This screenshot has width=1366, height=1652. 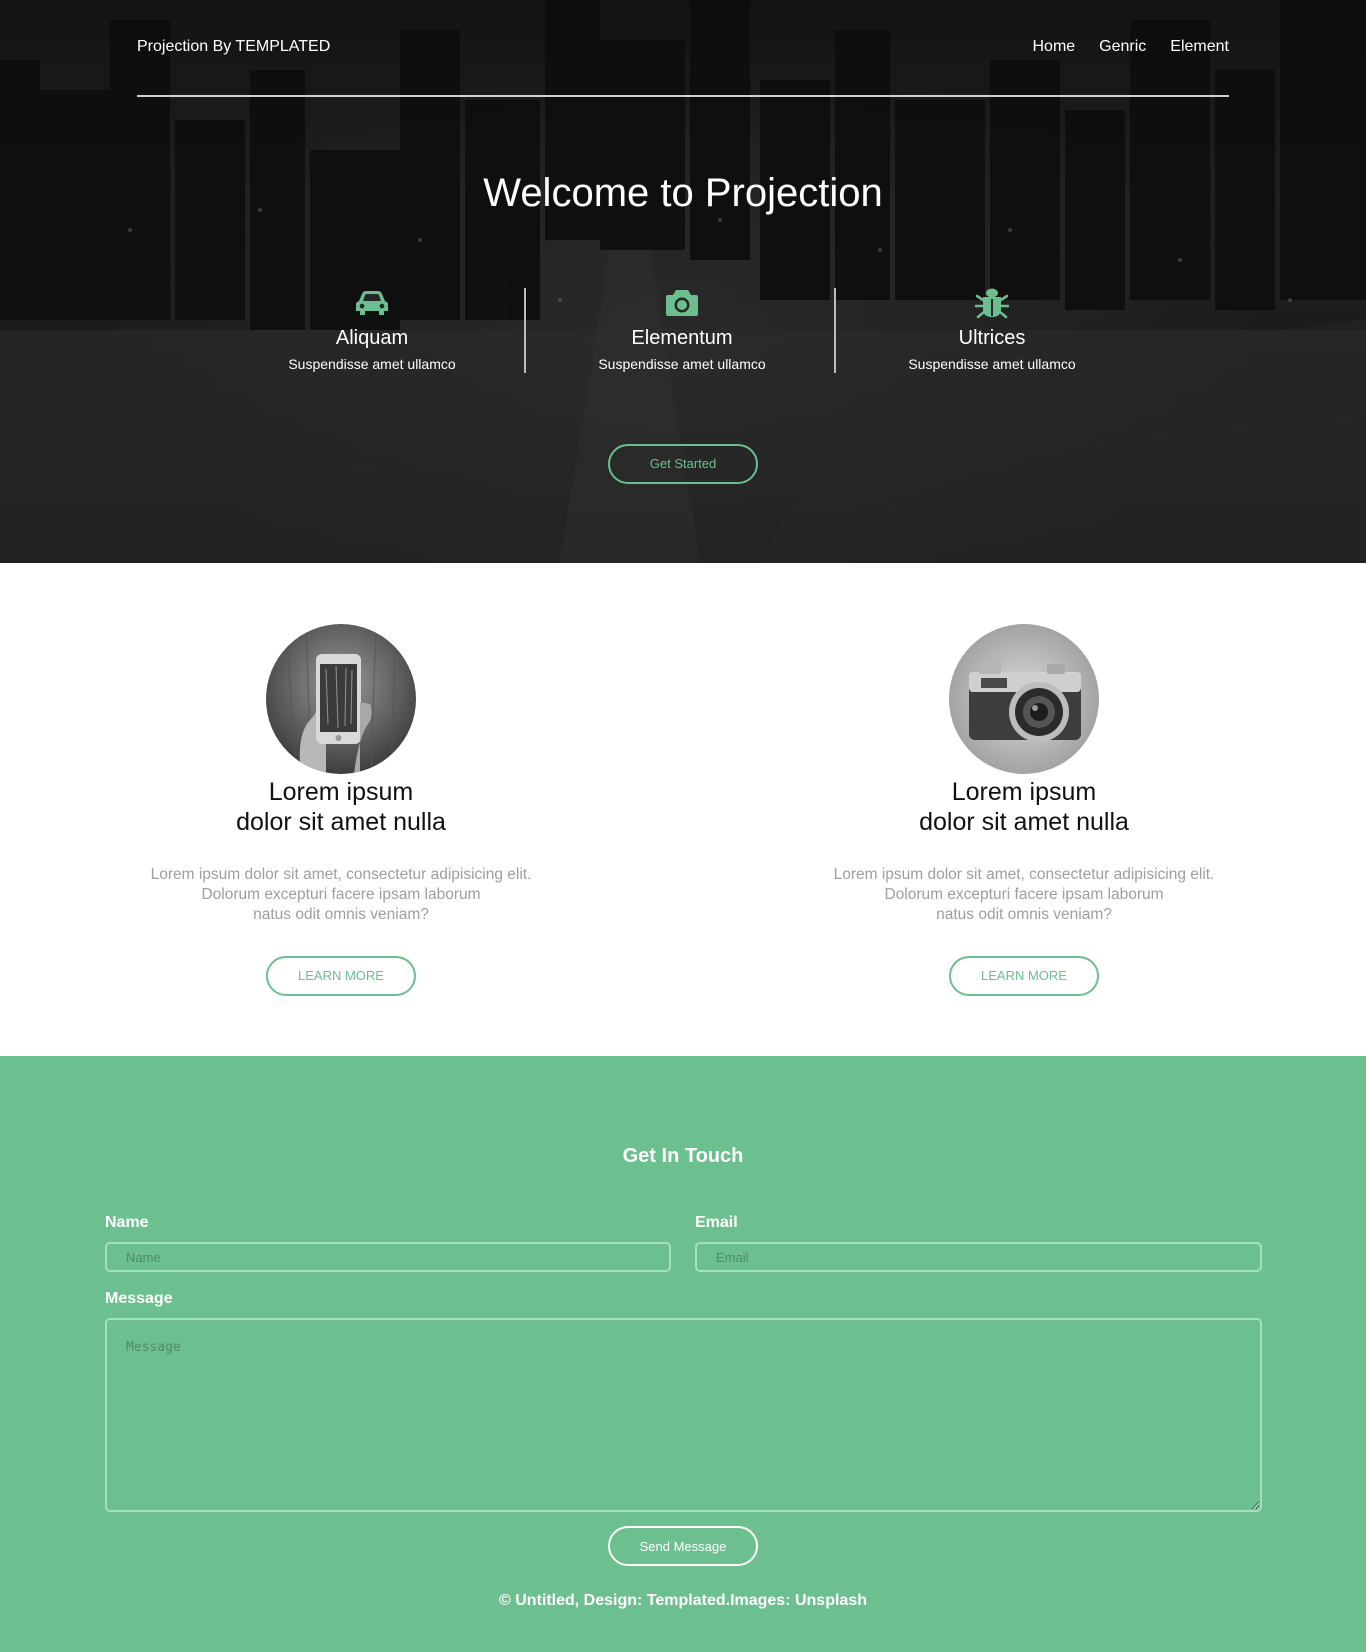 I want to click on message-label: Message, so click(x=139, y=1298).